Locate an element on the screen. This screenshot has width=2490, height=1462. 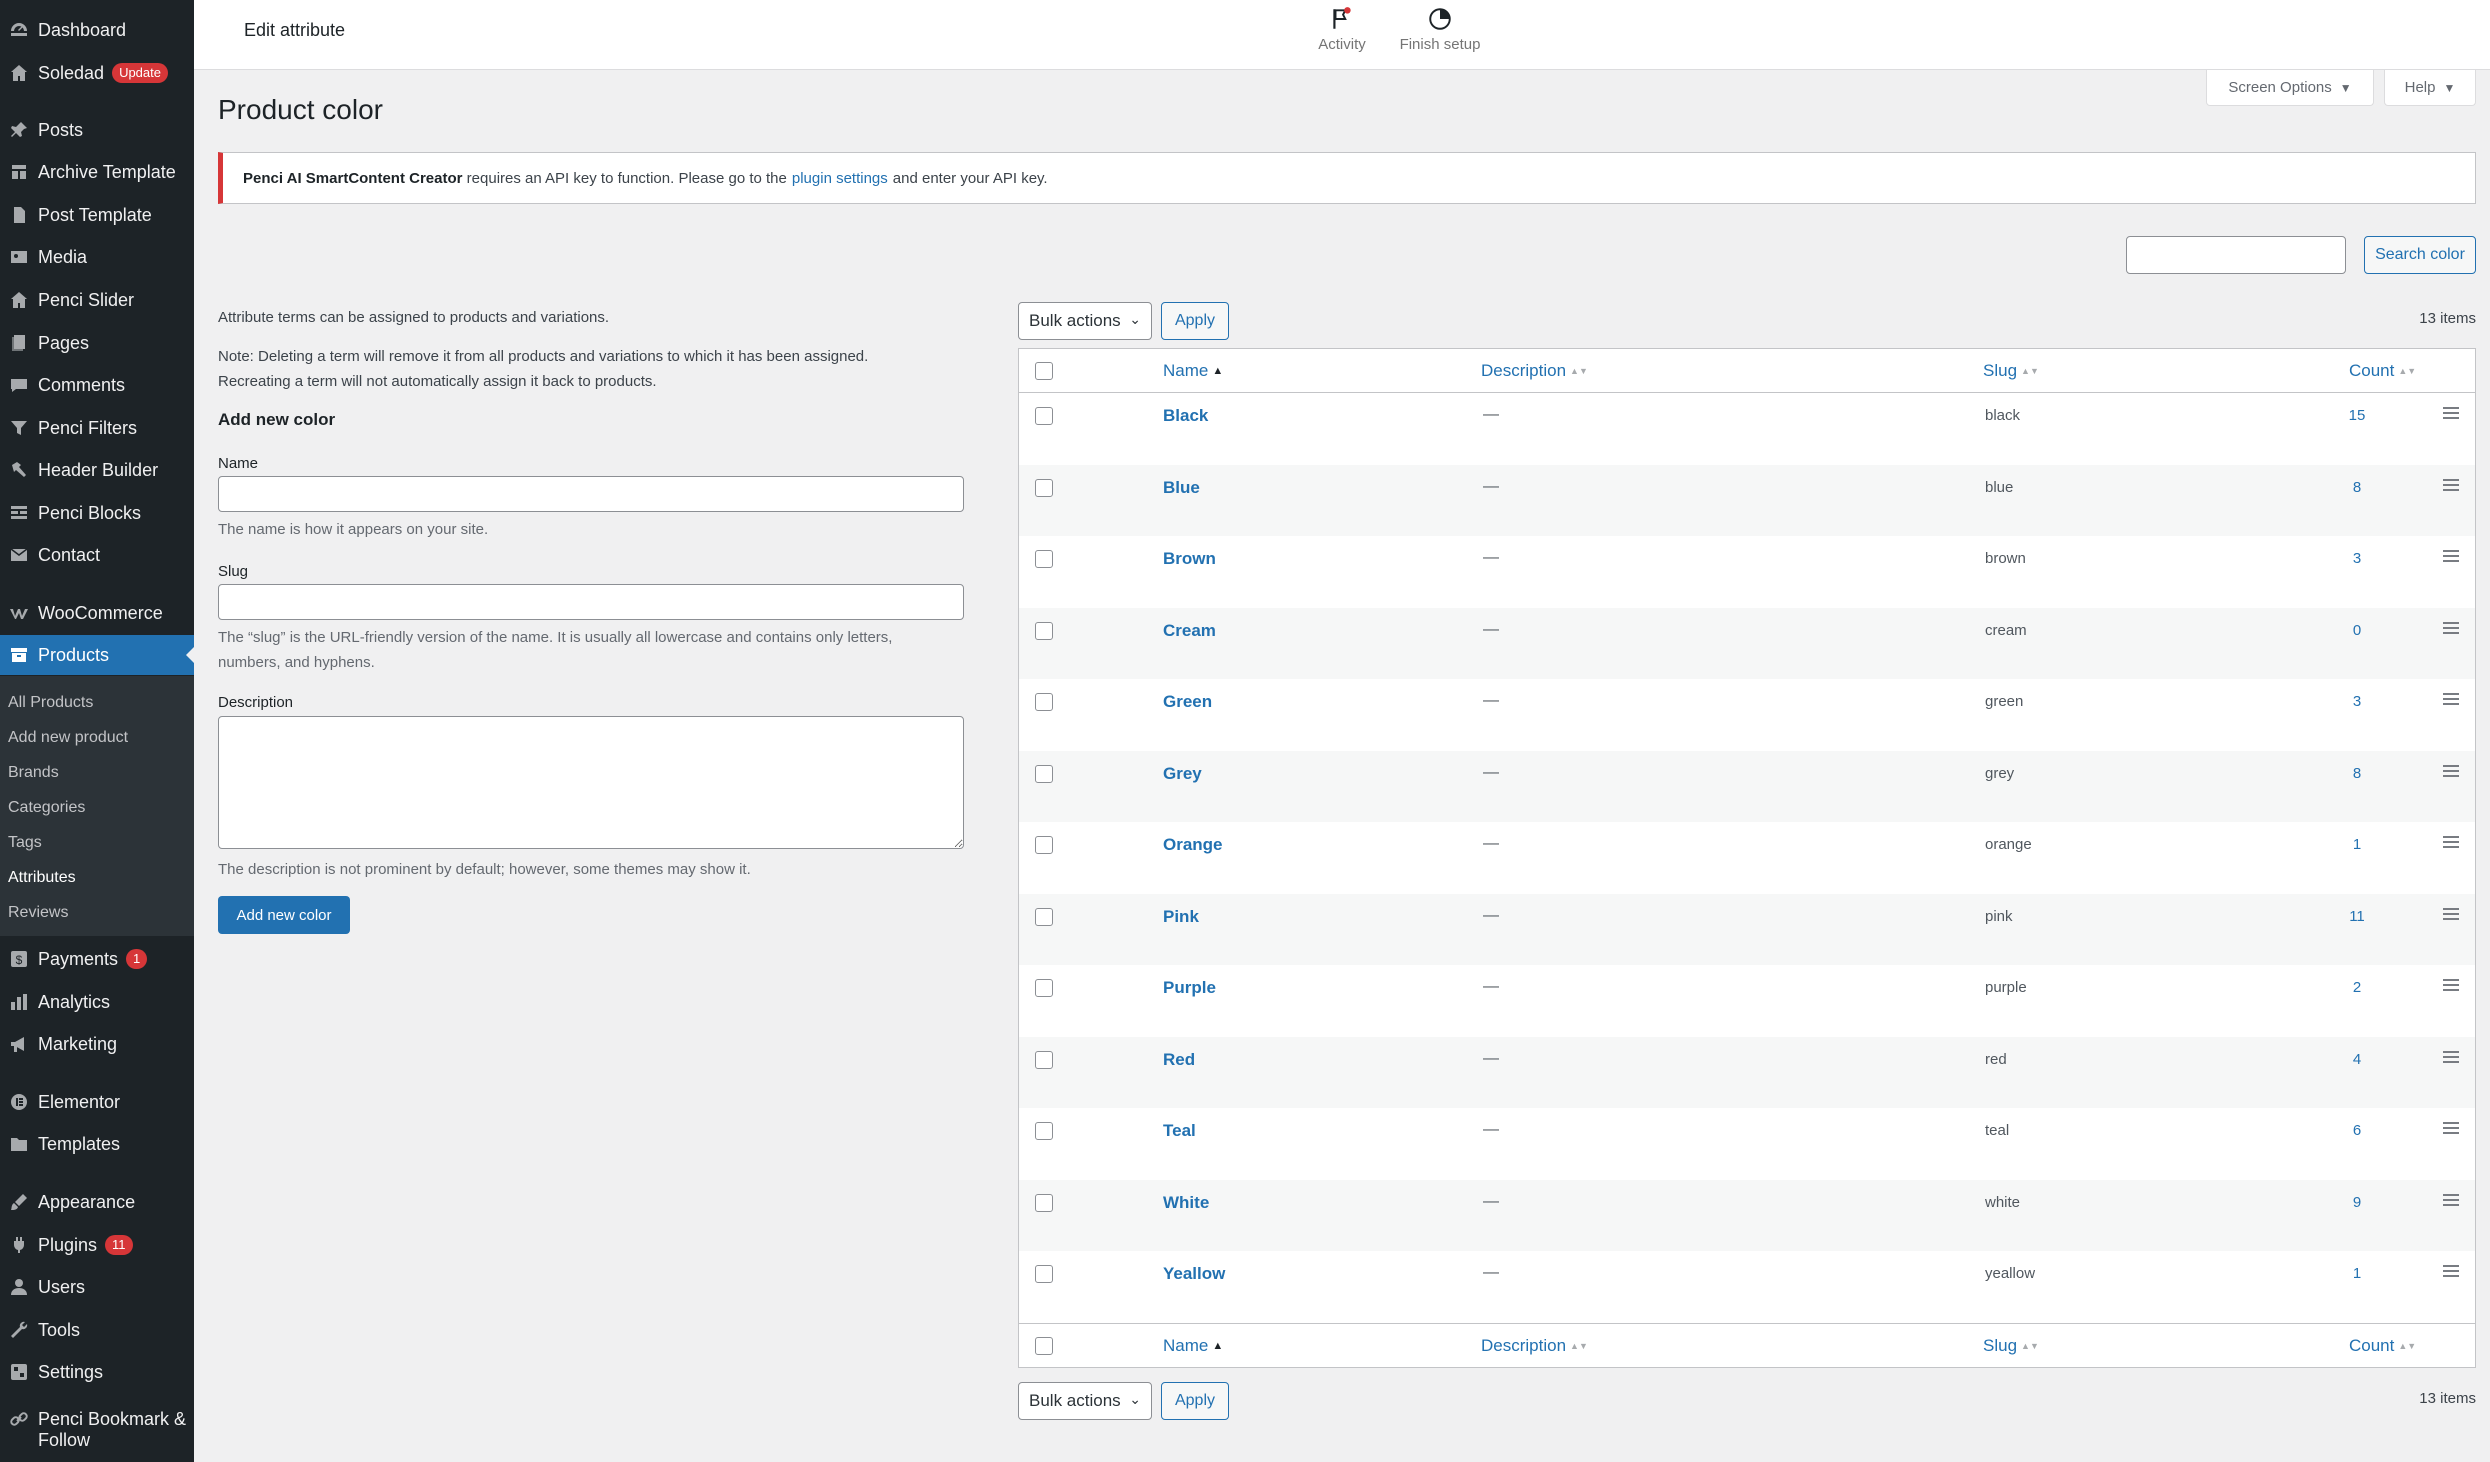
sidebar-item-penci-slider: Penci Slider is located at coordinates (97, 300).